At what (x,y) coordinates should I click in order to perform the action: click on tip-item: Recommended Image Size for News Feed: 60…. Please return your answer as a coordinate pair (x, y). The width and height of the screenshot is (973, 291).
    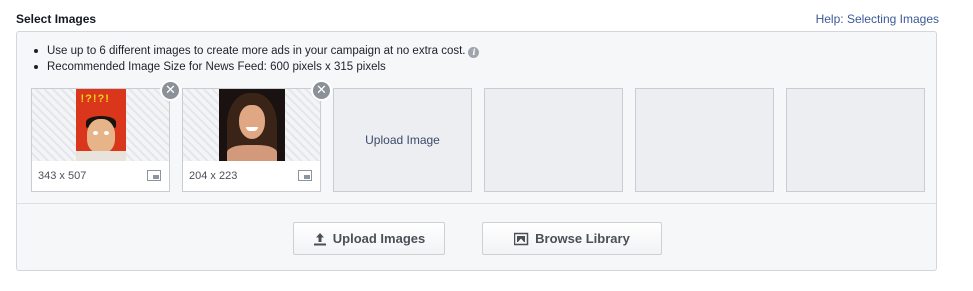
    Looking at the image, I should click on (256, 67).